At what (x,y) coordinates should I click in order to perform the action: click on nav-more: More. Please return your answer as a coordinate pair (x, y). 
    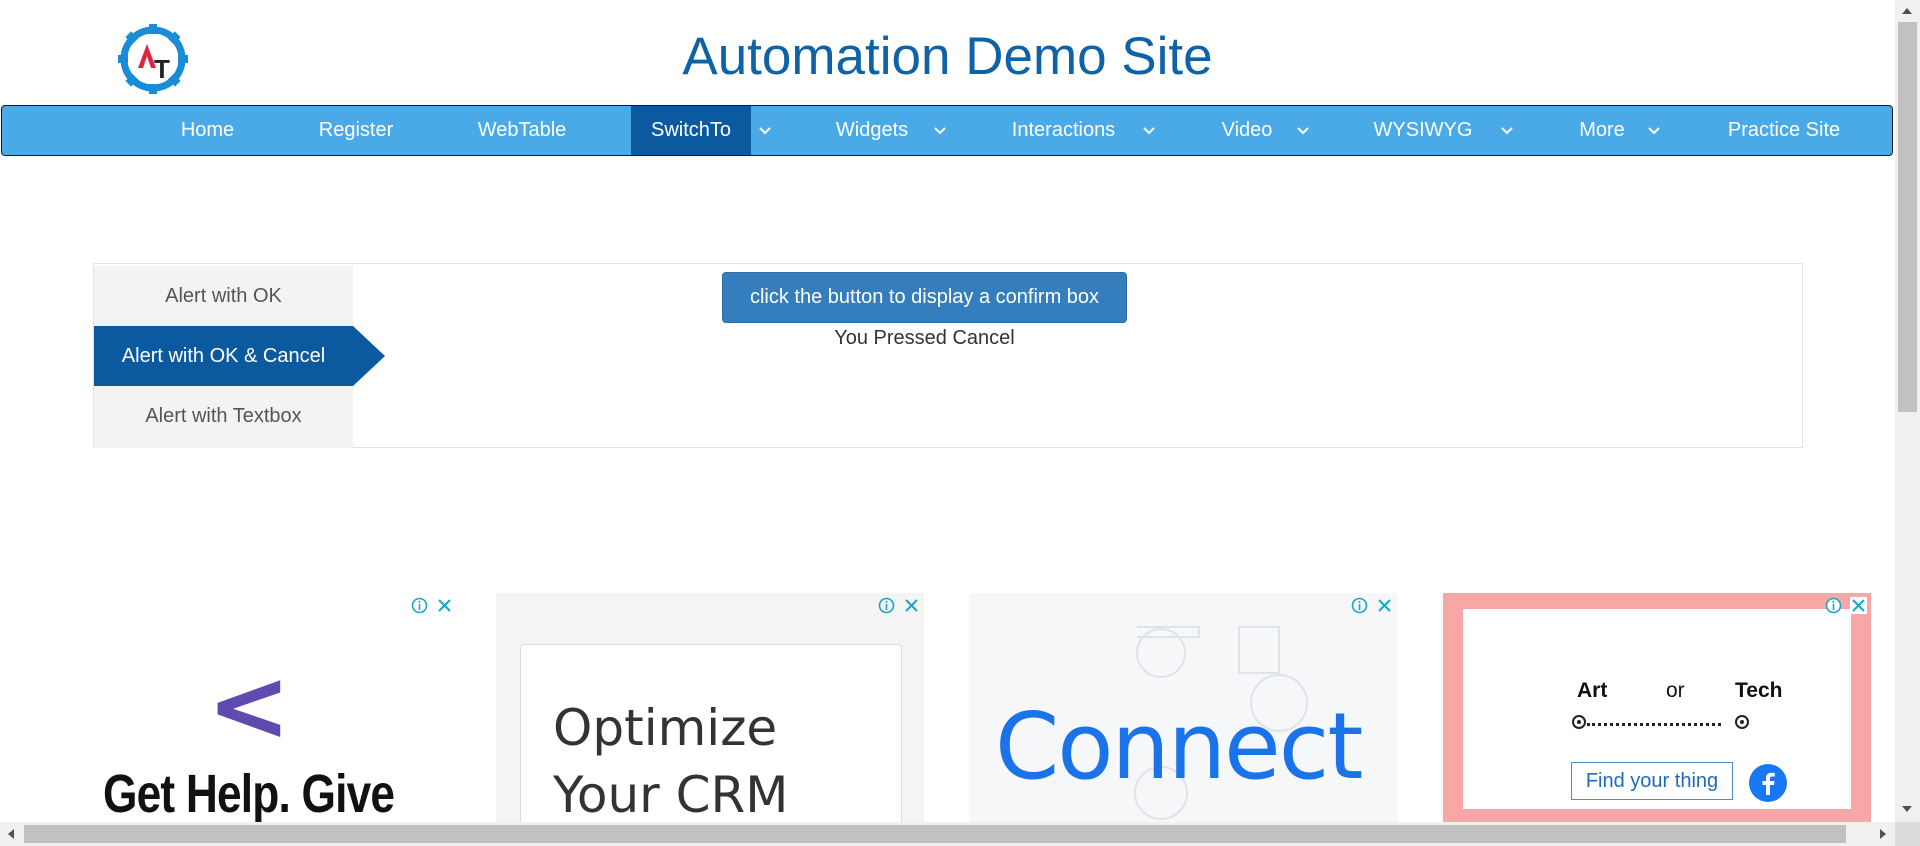
    Looking at the image, I should click on (1602, 130).